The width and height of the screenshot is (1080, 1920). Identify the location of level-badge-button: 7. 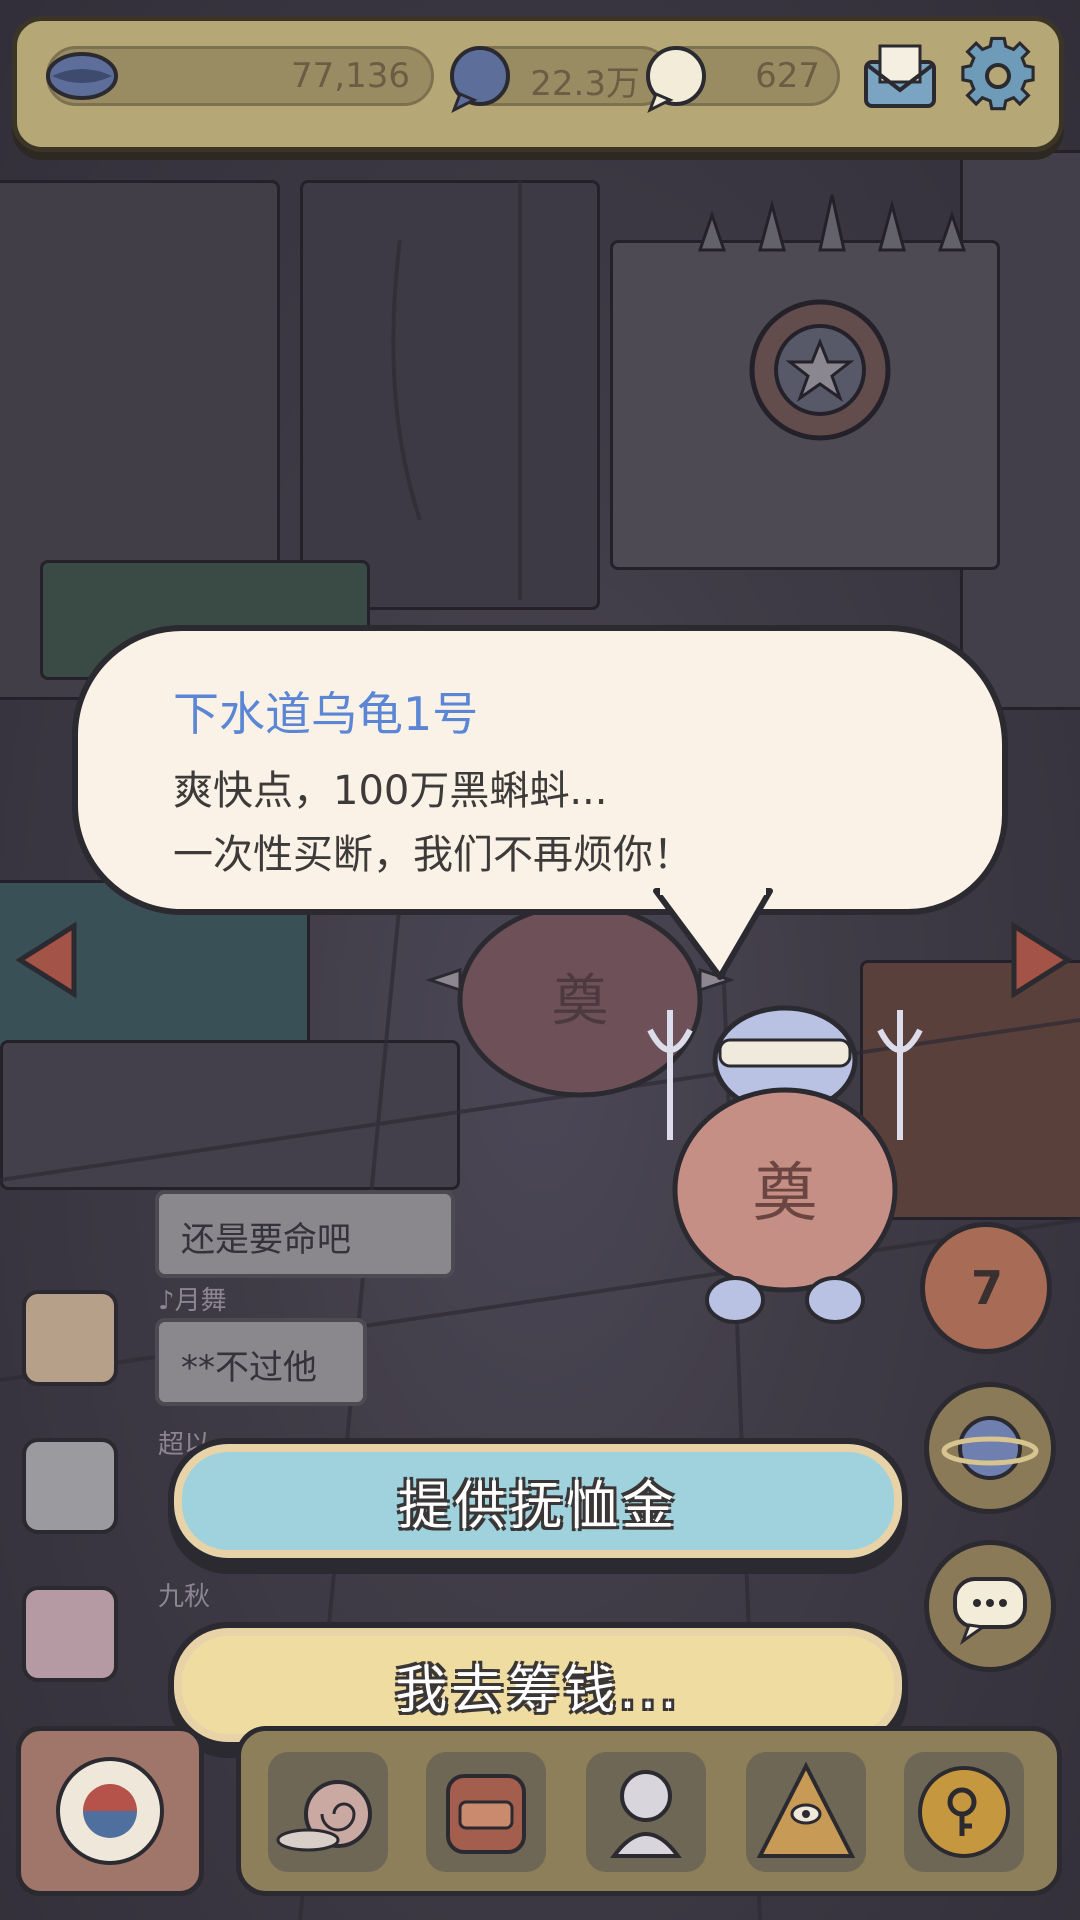
(986, 1288).